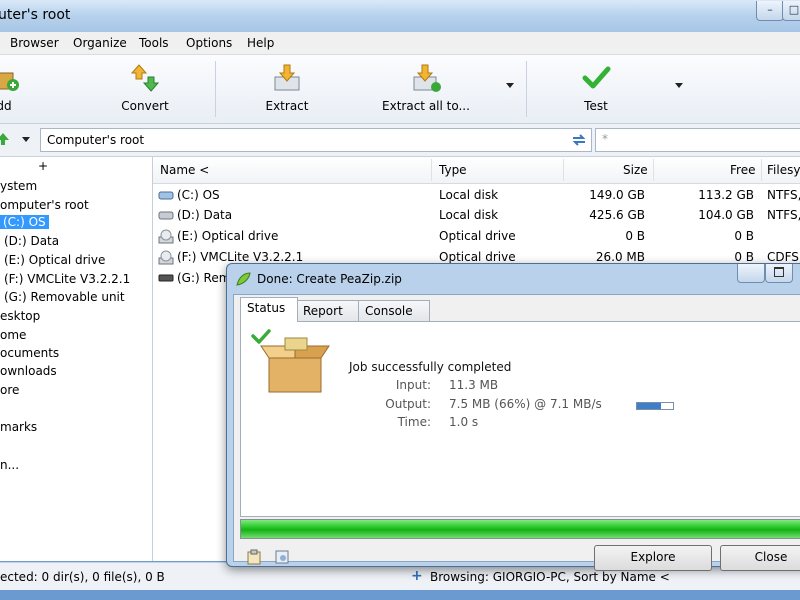 The width and height of the screenshot is (800, 600). What do you see at coordinates (394, 310) in the screenshot?
I see `tab-console: Console` at bounding box center [394, 310].